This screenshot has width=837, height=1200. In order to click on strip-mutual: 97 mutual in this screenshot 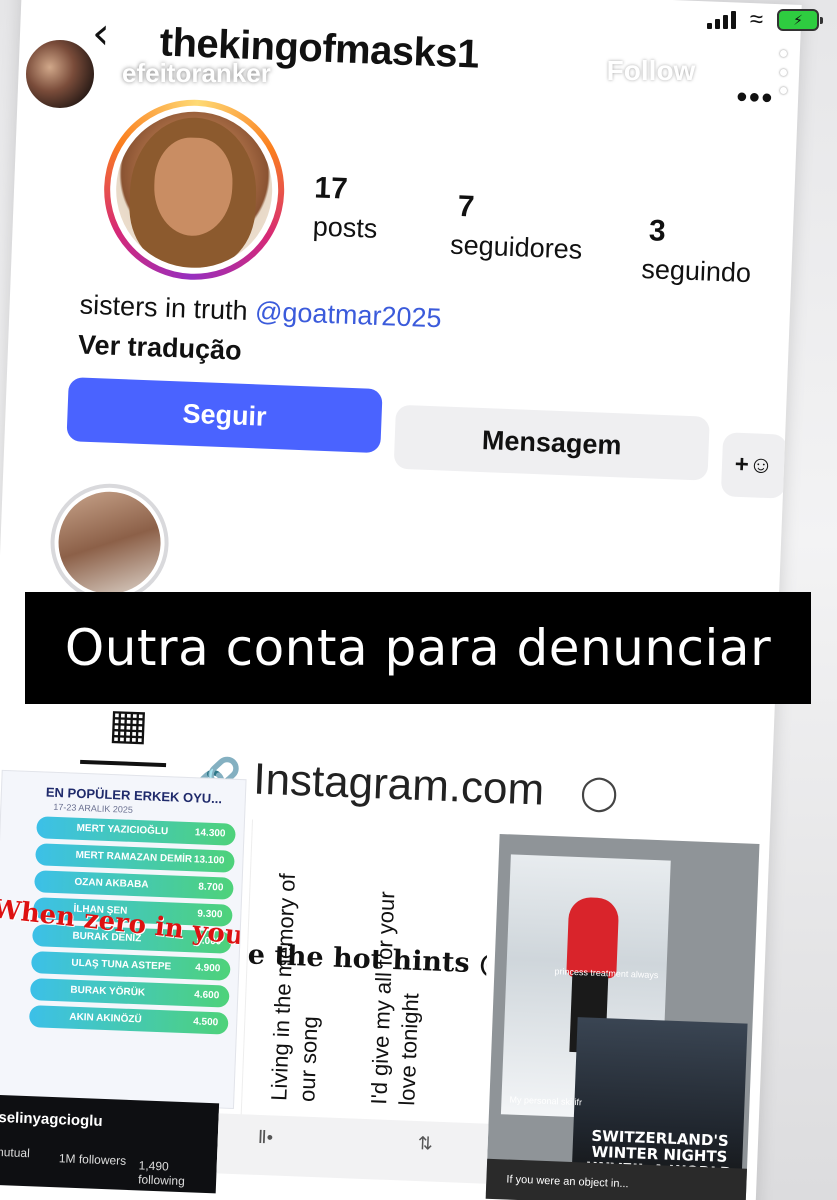, I will do `click(15, 1152)`.